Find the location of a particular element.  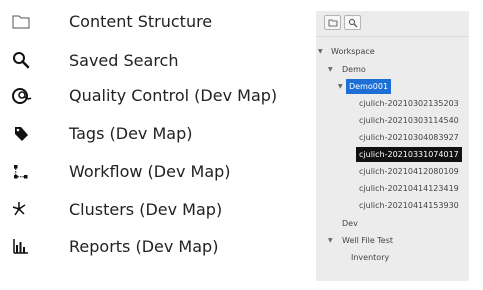

tree-node-label: Inventory is located at coordinates (370, 257).